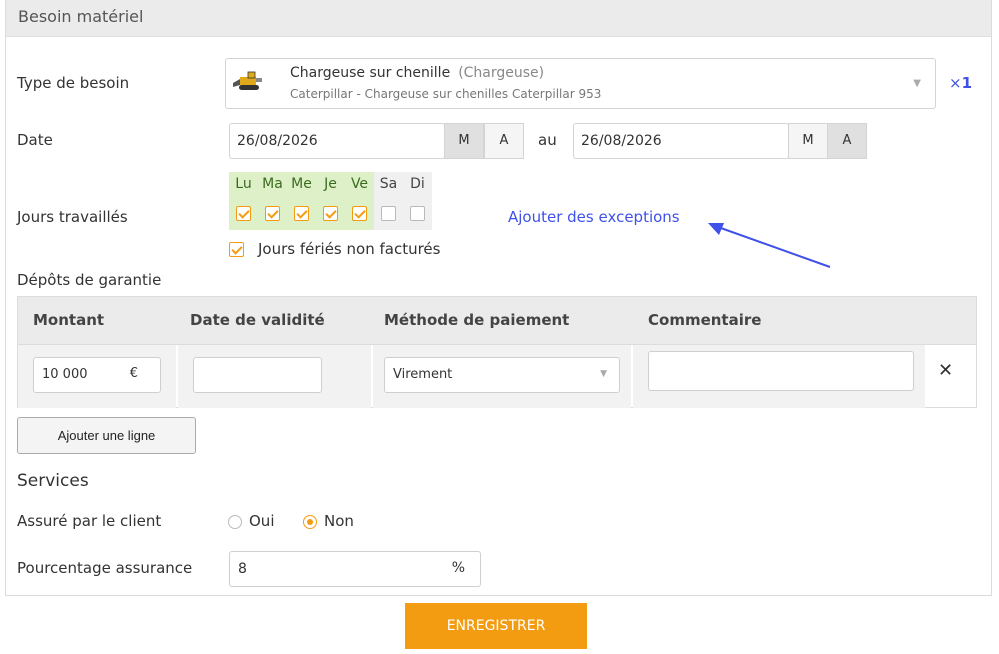 This screenshot has width=999, height=654. What do you see at coordinates (235, 522) in the screenshot?
I see `insured-yes-radio` at bounding box center [235, 522].